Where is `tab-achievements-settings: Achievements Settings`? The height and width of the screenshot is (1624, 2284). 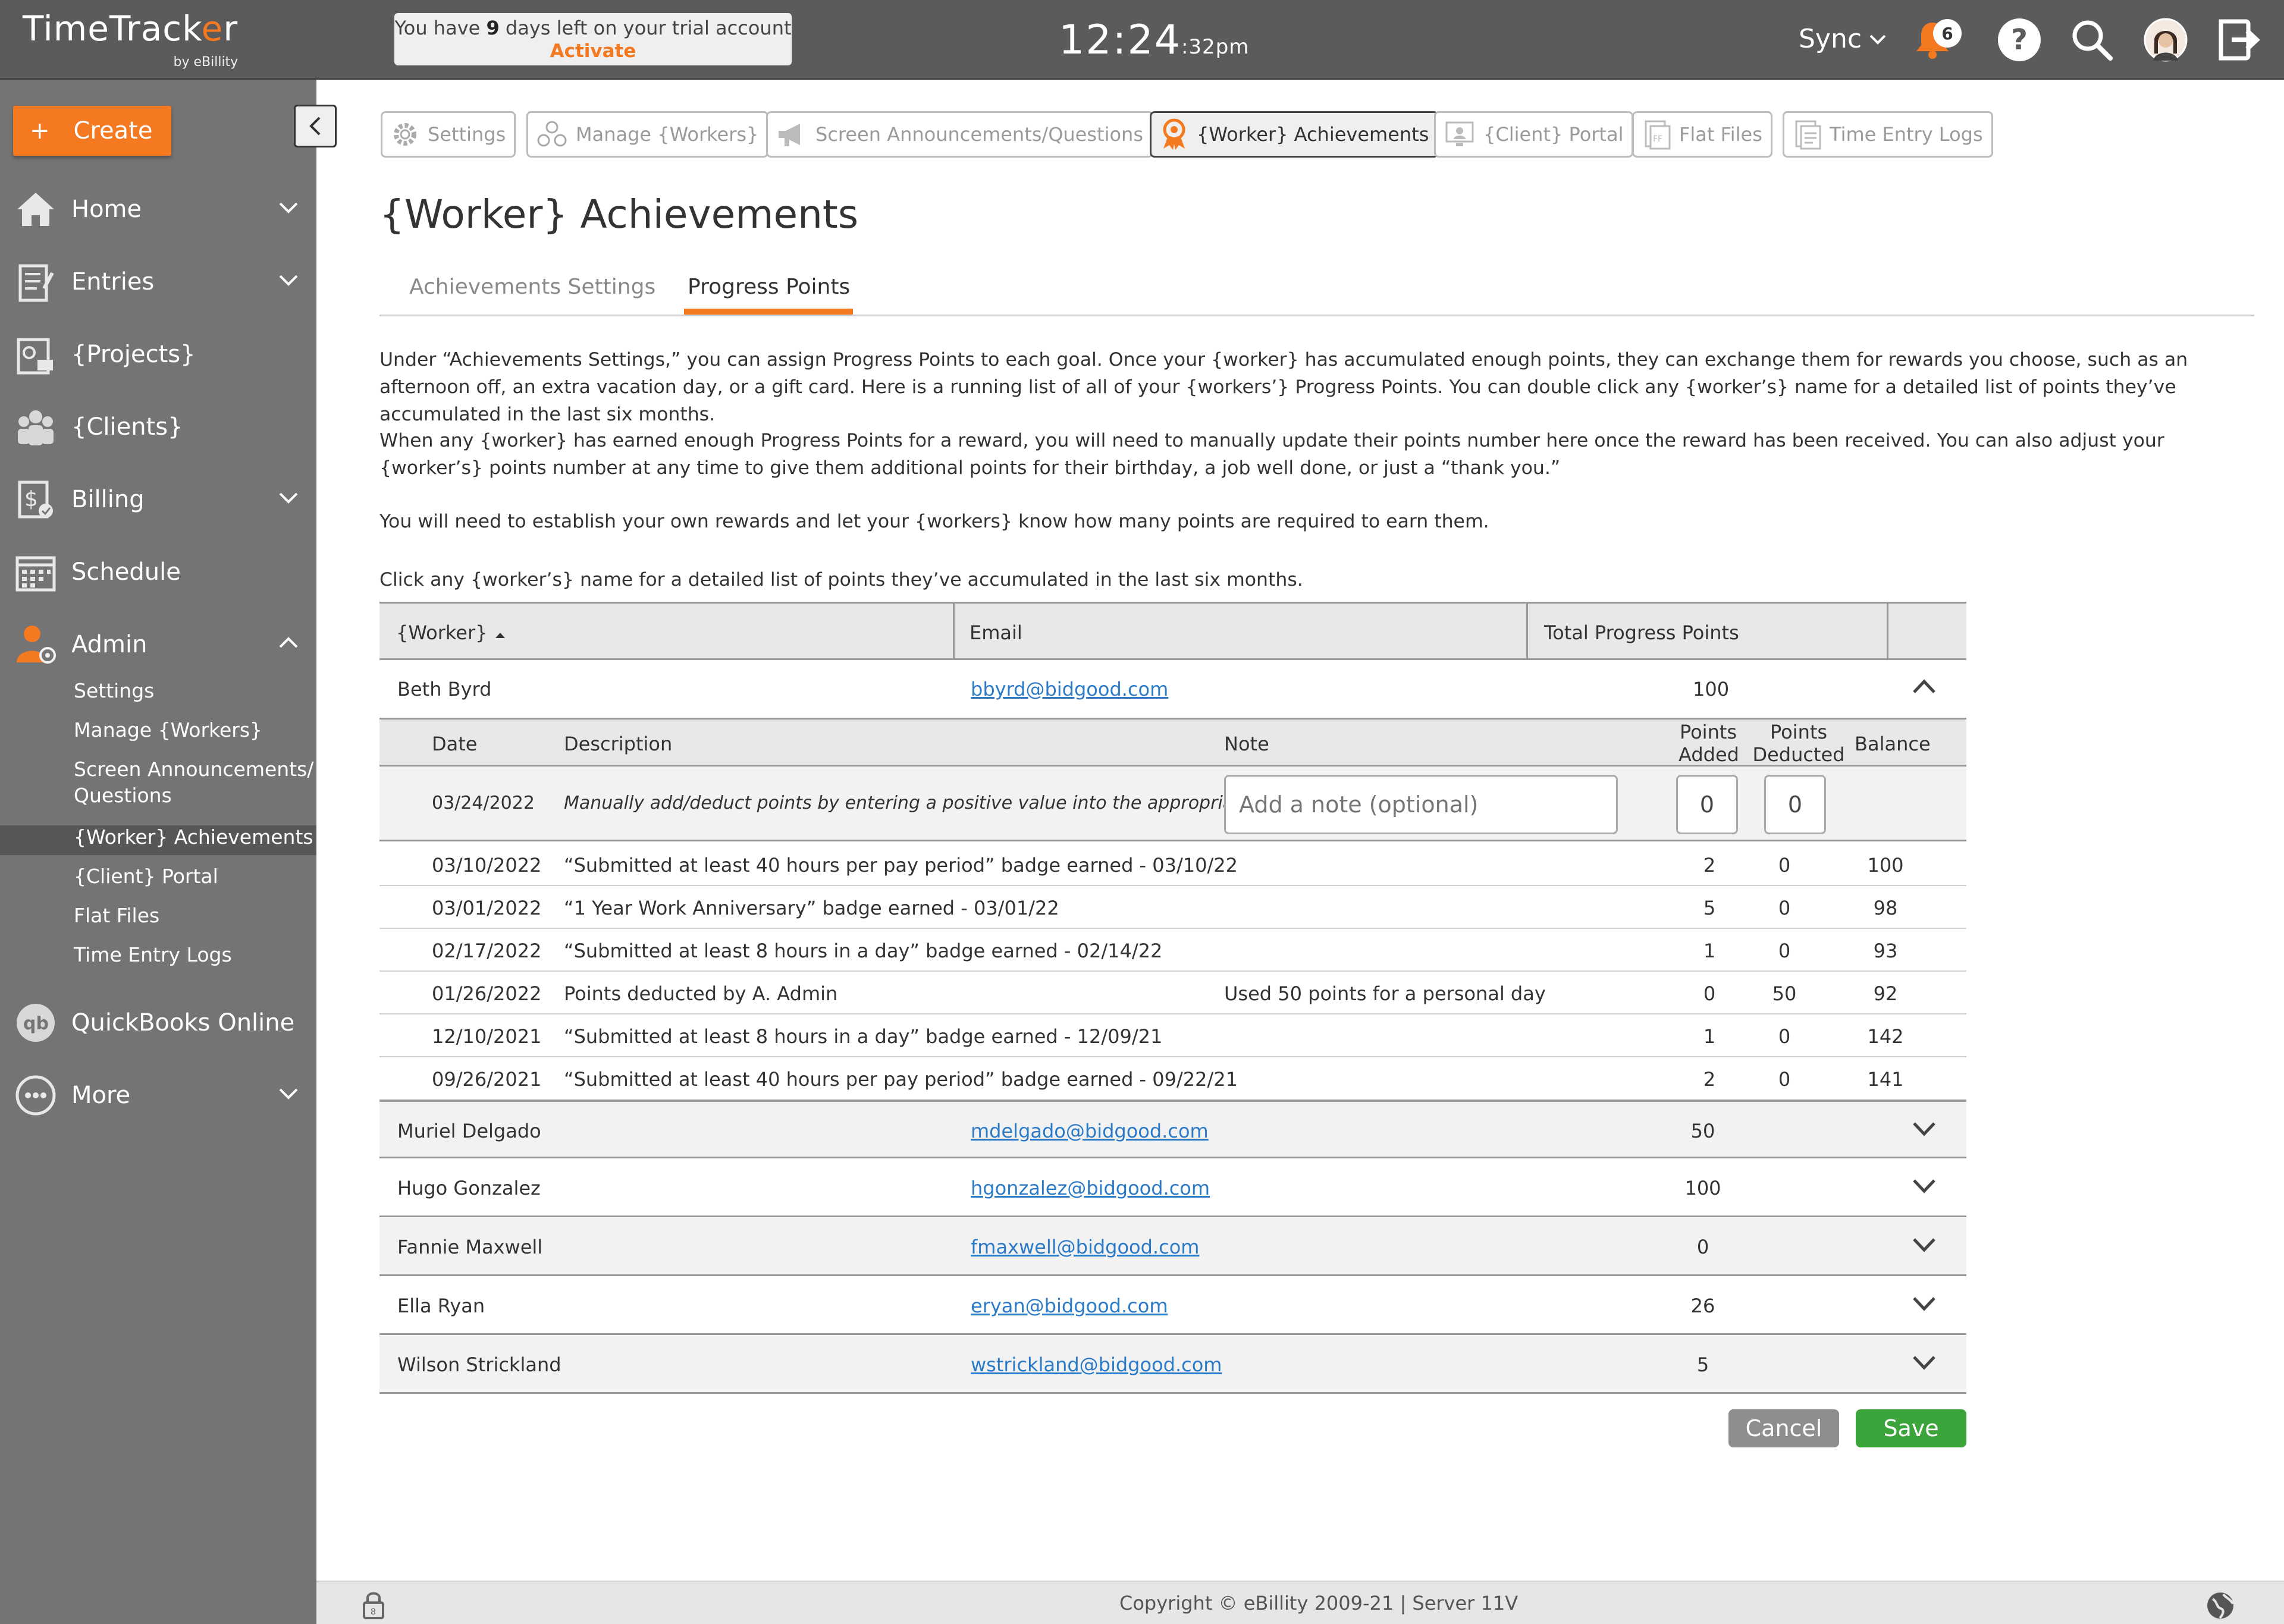
tab-achievements-settings: Achievements Settings is located at coordinates (532, 287).